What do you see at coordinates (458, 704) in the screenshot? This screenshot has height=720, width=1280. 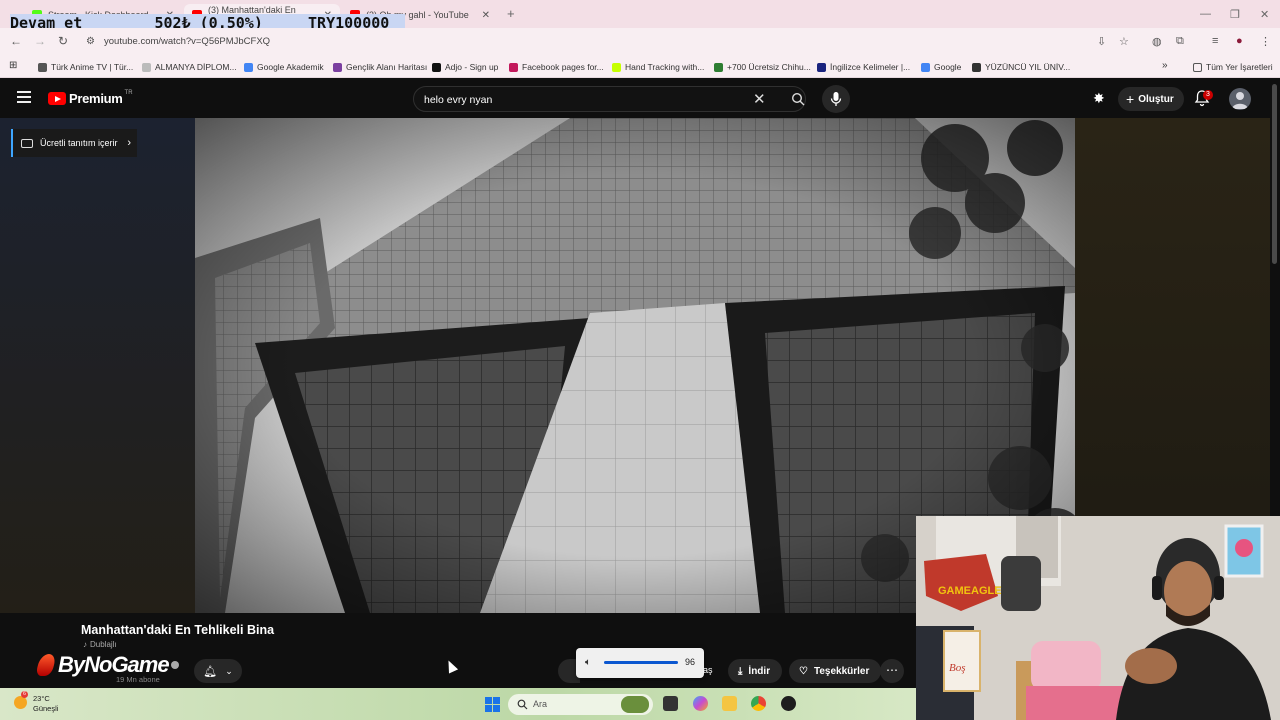 I see `windows-taskbar: 6 23°C Güneşli Ara` at bounding box center [458, 704].